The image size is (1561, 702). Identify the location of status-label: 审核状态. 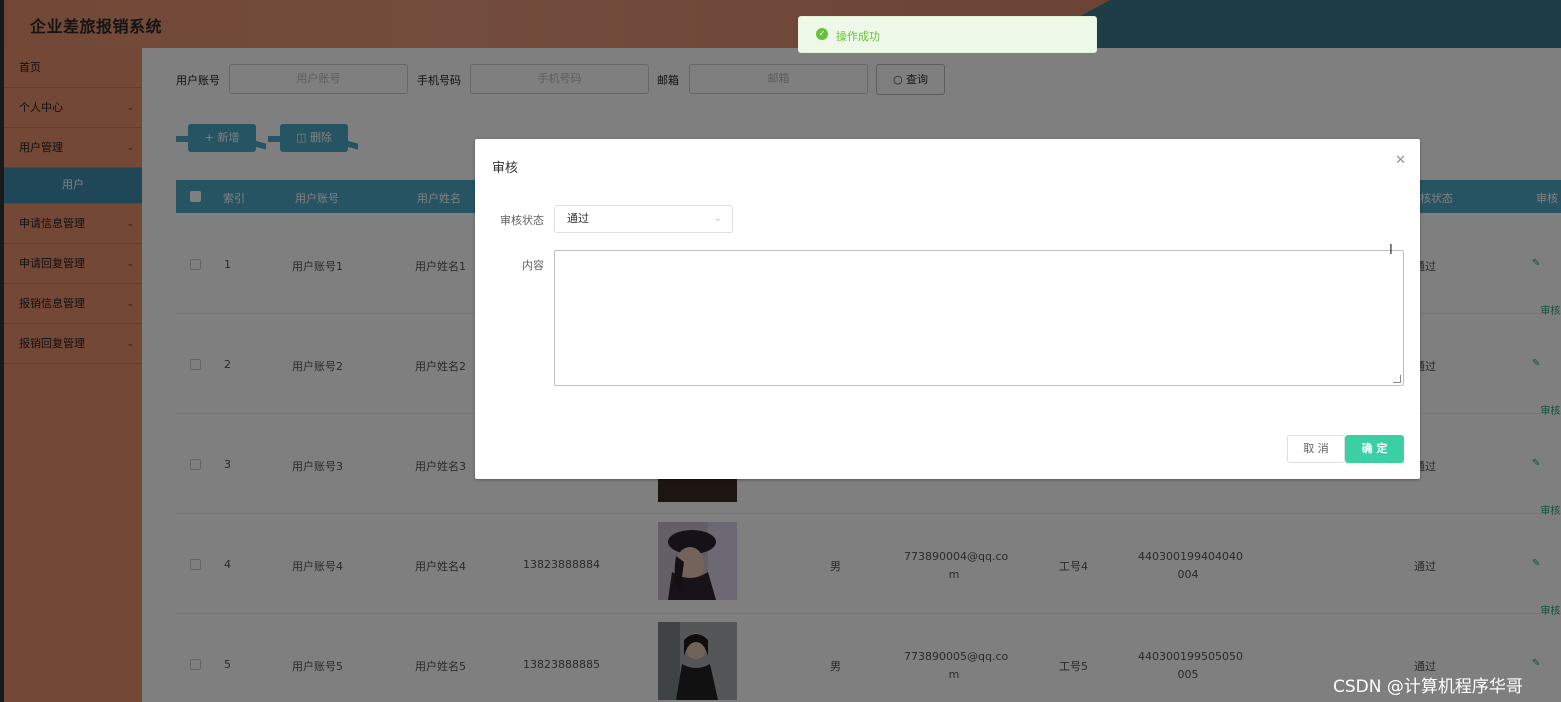
(522, 220).